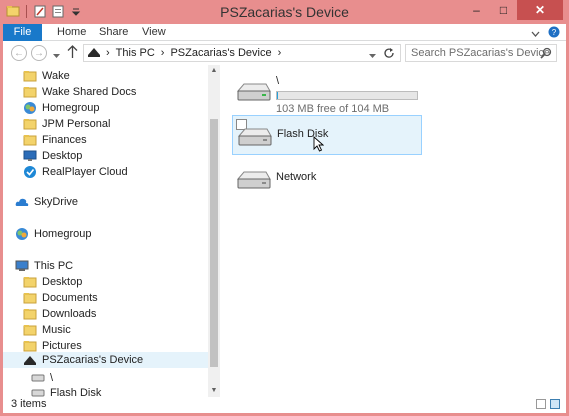 The image size is (569, 416). Describe the element at coordinates (214, 243) in the screenshot. I see `scrollbar-thumb` at that location.